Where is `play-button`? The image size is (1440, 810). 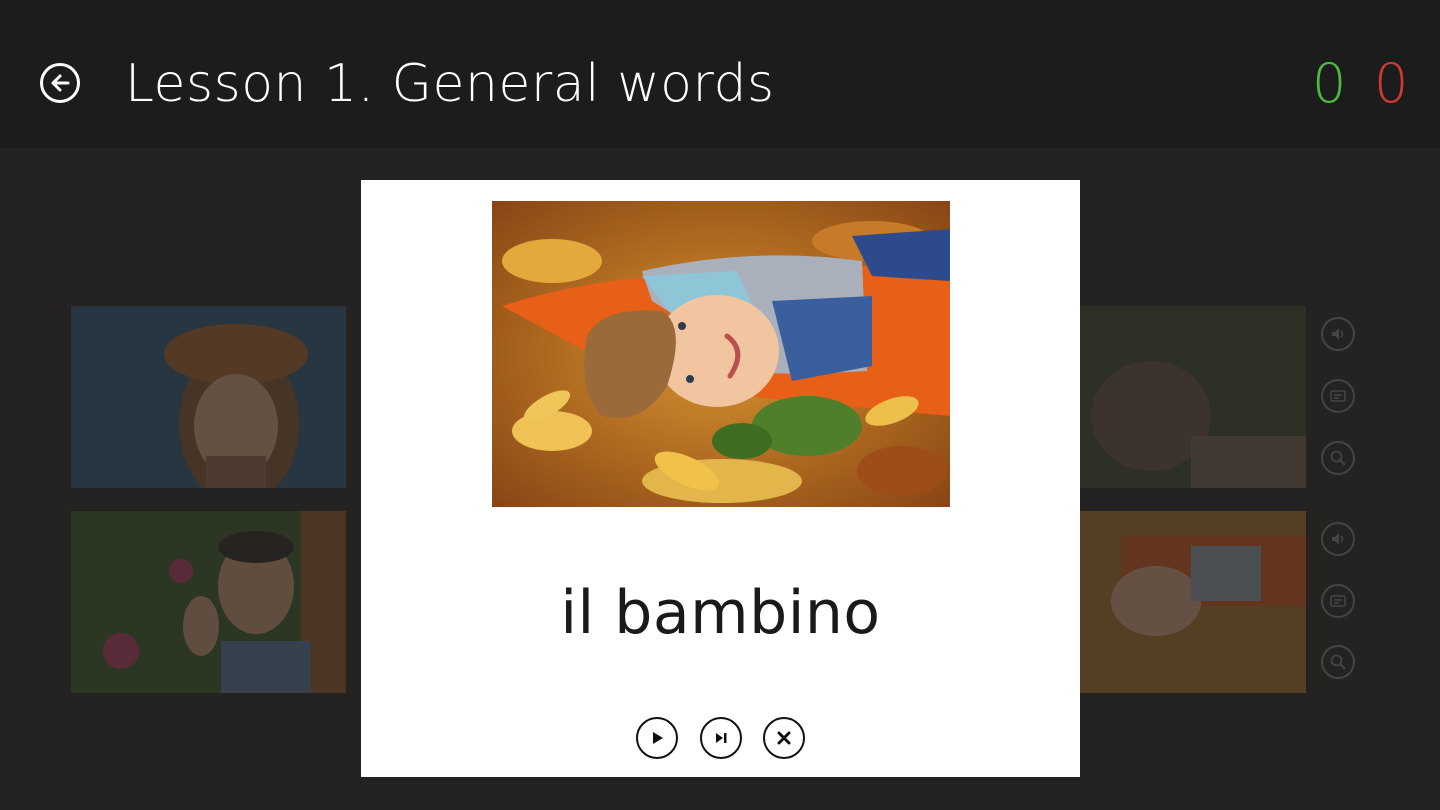 play-button is located at coordinates (657, 738).